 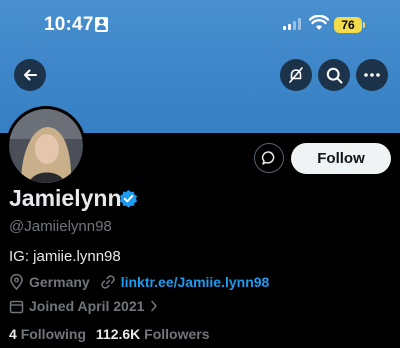 What do you see at coordinates (101, 24) in the screenshot?
I see `person-icon` at bounding box center [101, 24].